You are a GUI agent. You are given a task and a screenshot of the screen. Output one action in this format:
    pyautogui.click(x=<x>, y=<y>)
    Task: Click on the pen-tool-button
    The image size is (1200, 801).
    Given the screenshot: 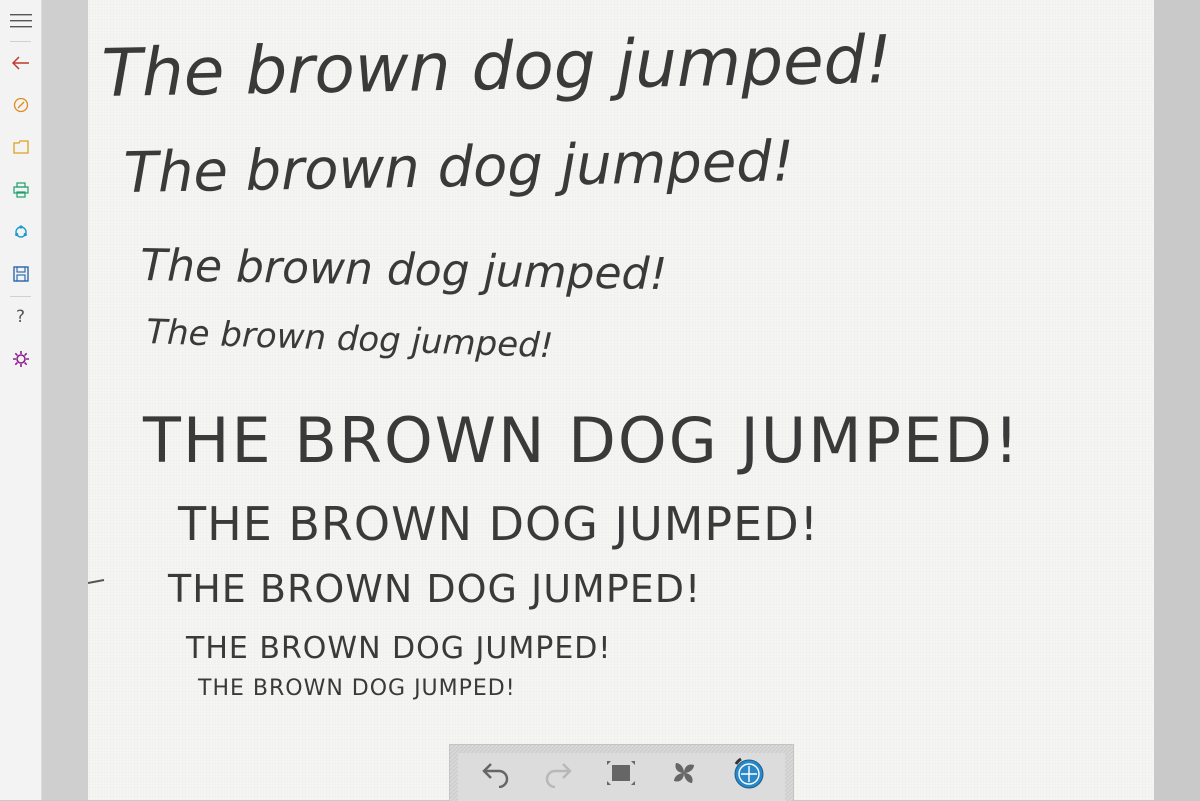 What is the action you would take?
    pyautogui.click(x=748, y=773)
    